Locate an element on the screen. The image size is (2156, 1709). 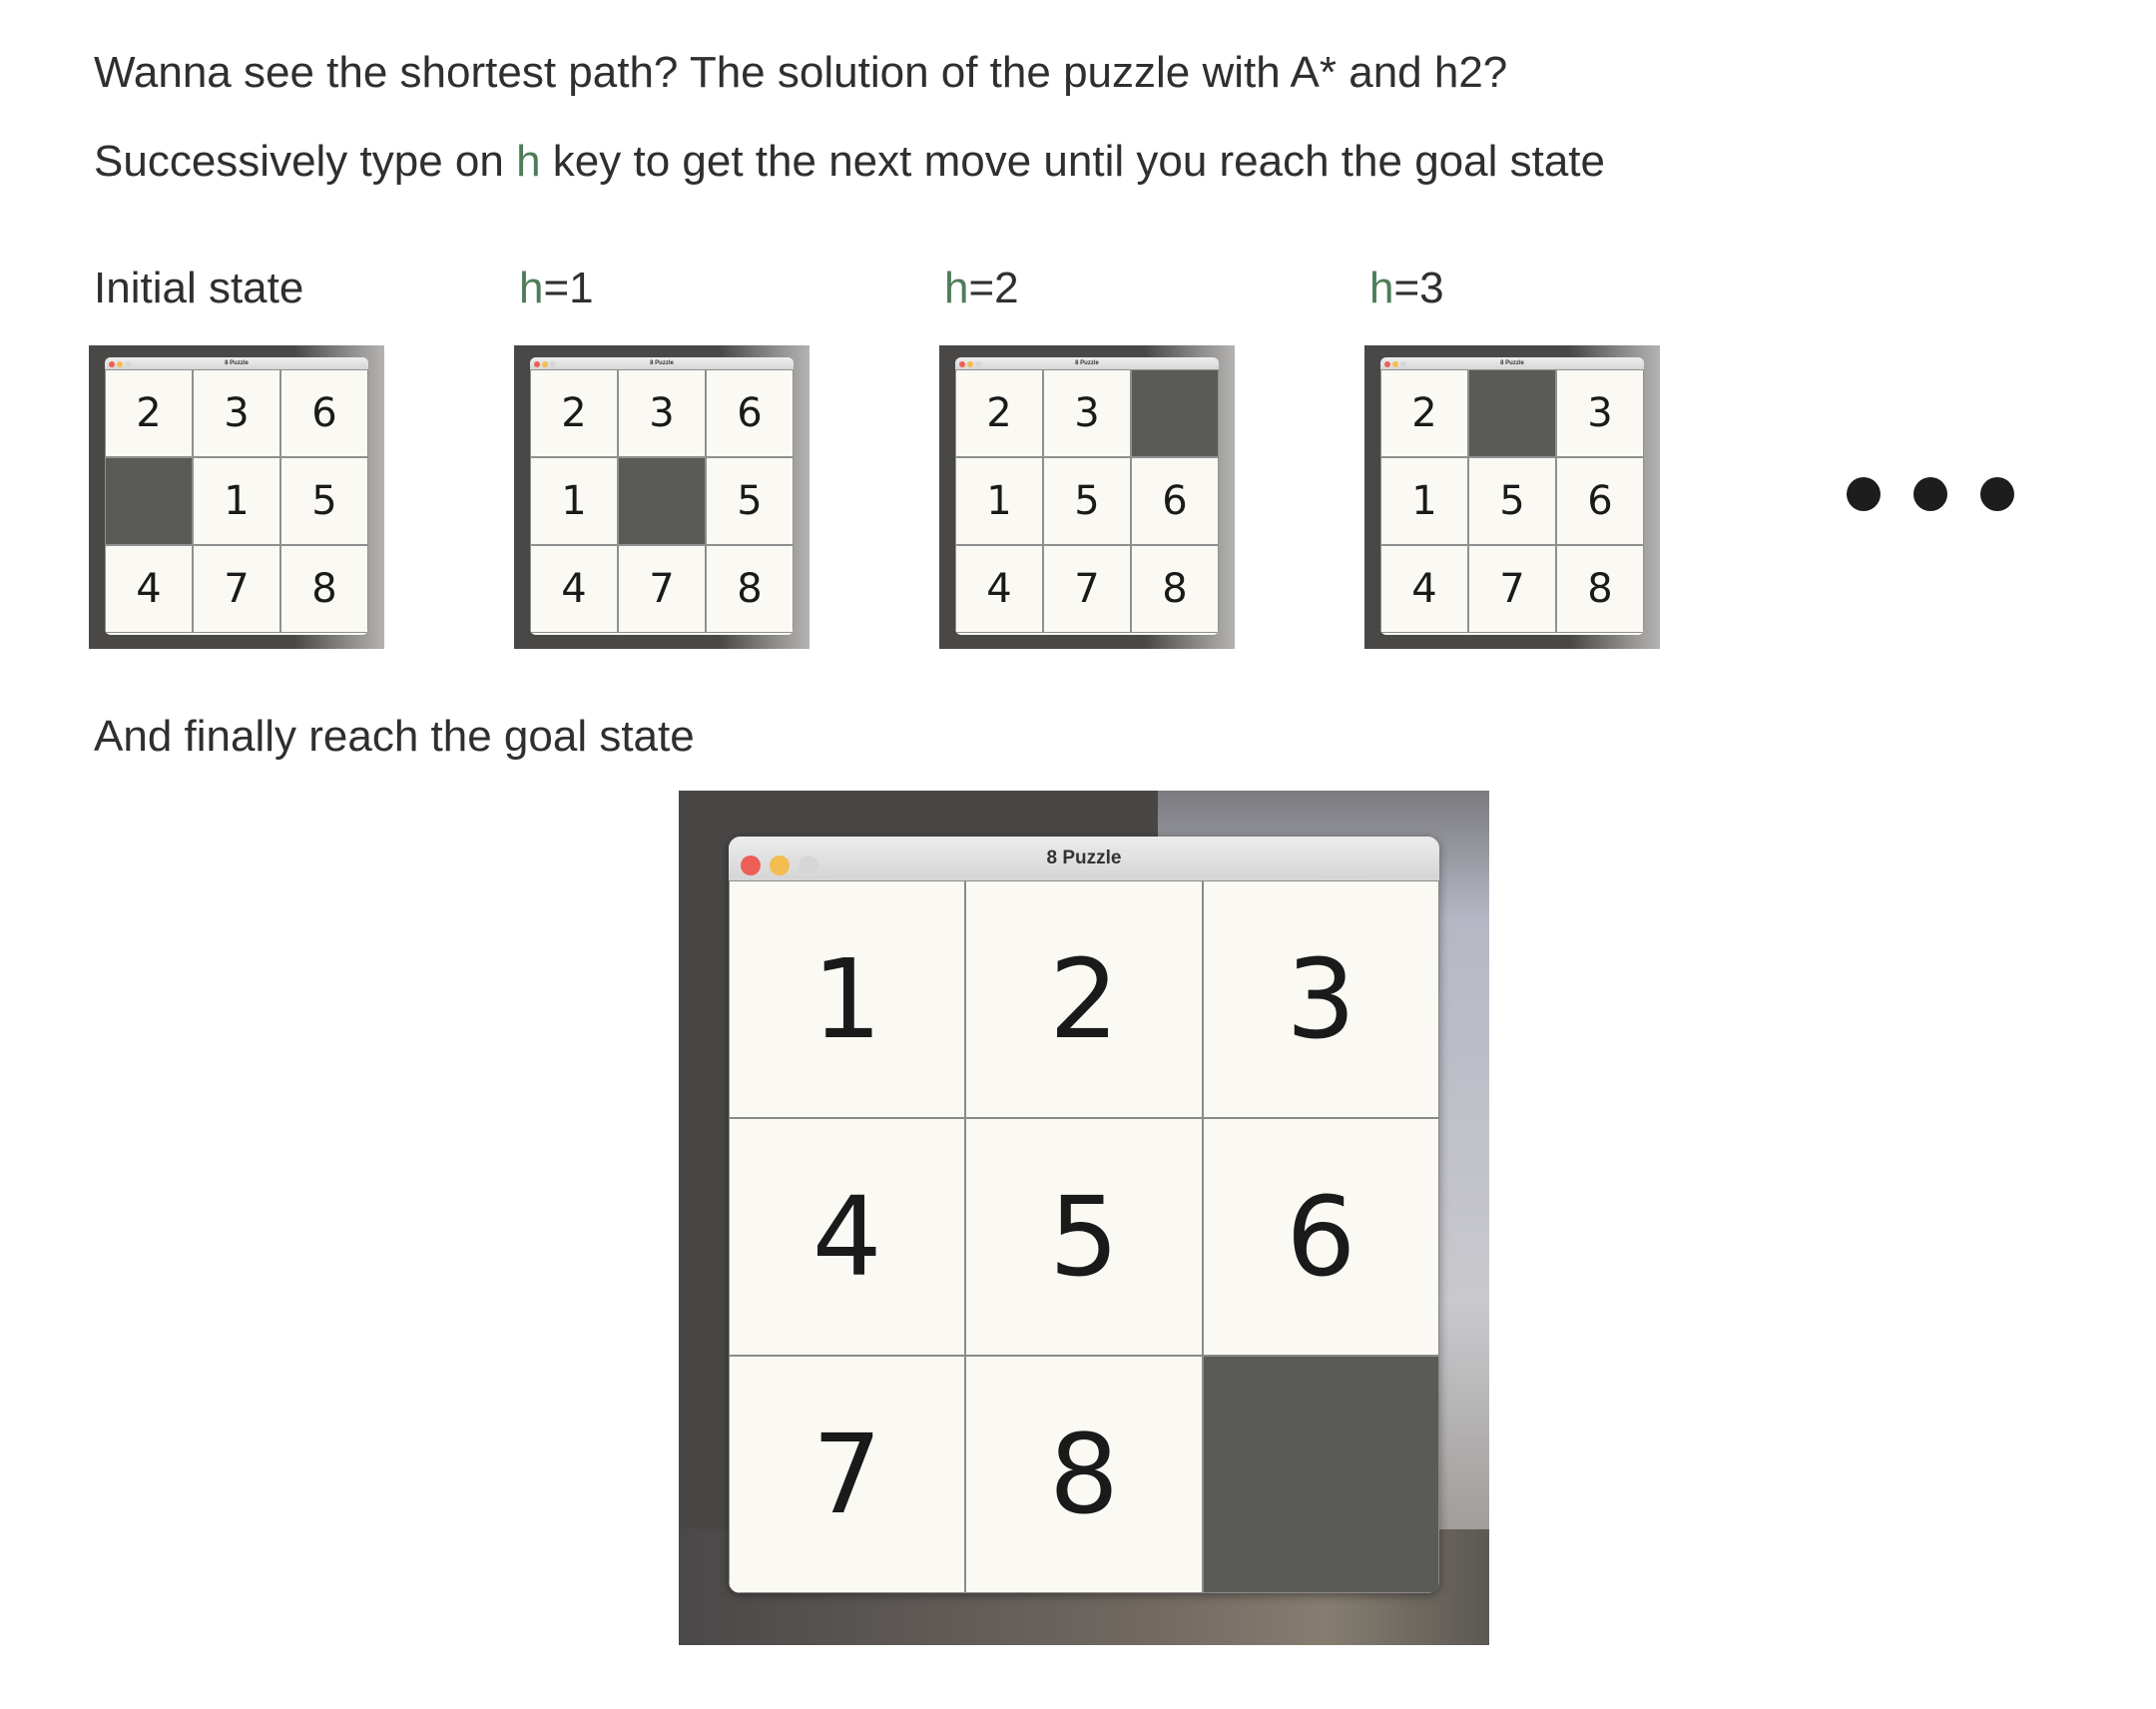
puzzle-thumbnail-h3: 8 Puzzle 2 3 1 5 6 4 7 8 is located at coordinates (1512, 497).